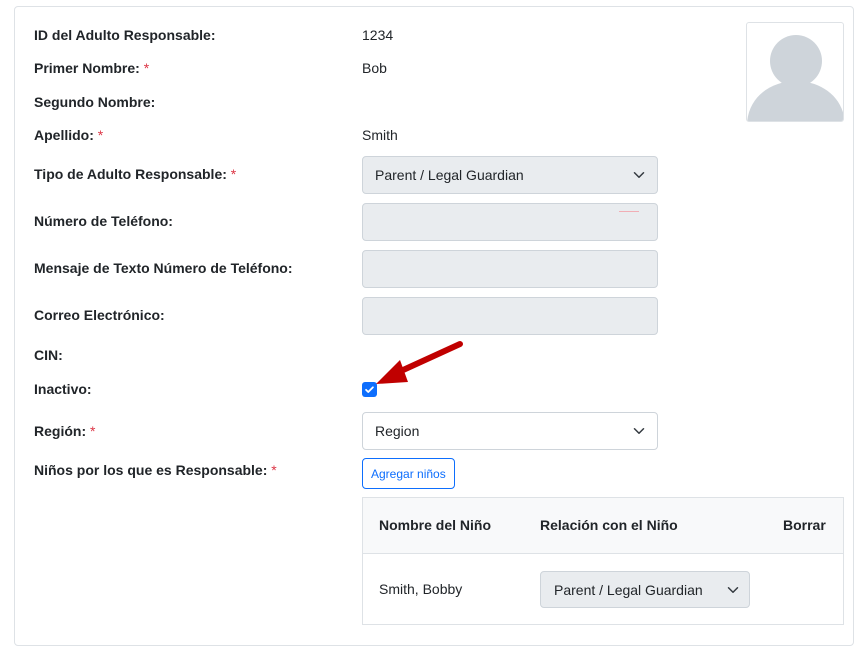  Describe the element at coordinates (155, 470) in the screenshot. I see `label-children: Niños por los que es Responsable: *` at that location.